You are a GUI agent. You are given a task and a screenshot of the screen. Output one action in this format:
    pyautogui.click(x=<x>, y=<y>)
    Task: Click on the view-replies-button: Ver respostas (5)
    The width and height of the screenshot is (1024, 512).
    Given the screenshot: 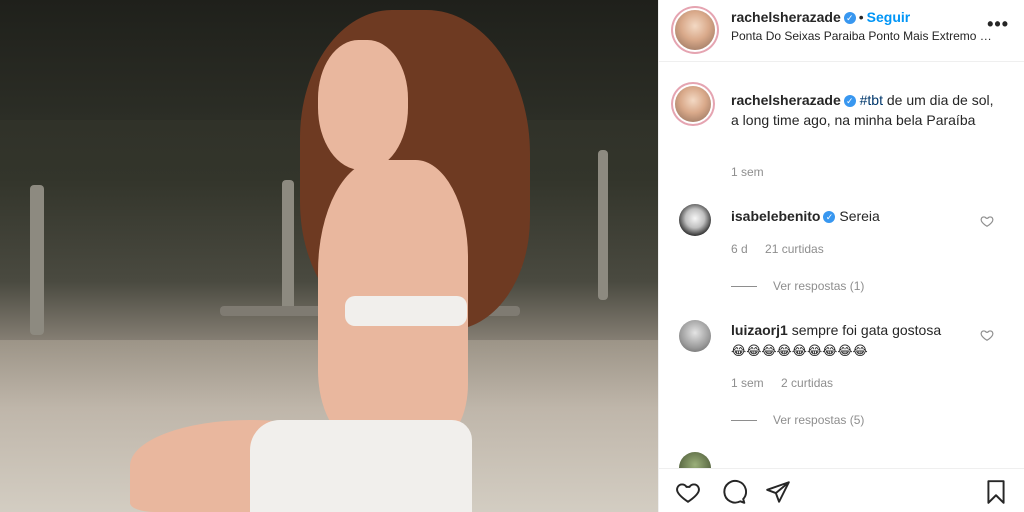 What is the action you would take?
    pyautogui.click(x=797, y=420)
    